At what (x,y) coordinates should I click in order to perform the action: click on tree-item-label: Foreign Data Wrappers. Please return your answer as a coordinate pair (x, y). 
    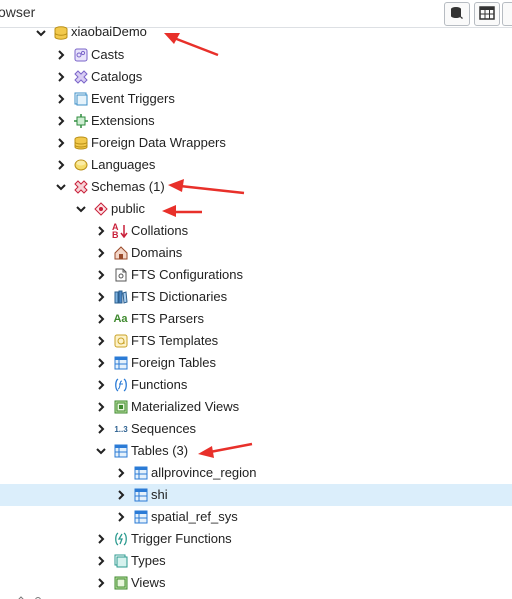
    Looking at the image, I should click on (158, 142).